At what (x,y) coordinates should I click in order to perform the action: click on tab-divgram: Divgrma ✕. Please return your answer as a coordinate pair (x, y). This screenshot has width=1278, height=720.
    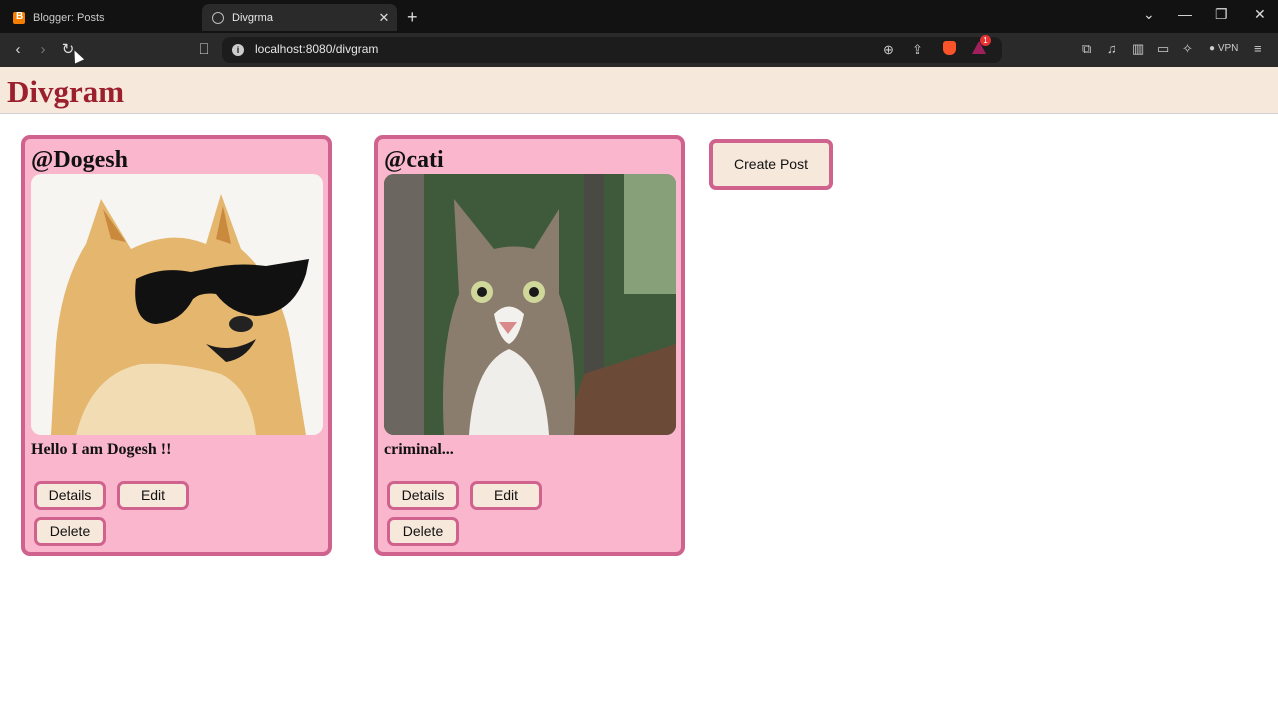
    Looking at the image, I should click on (299, 17).